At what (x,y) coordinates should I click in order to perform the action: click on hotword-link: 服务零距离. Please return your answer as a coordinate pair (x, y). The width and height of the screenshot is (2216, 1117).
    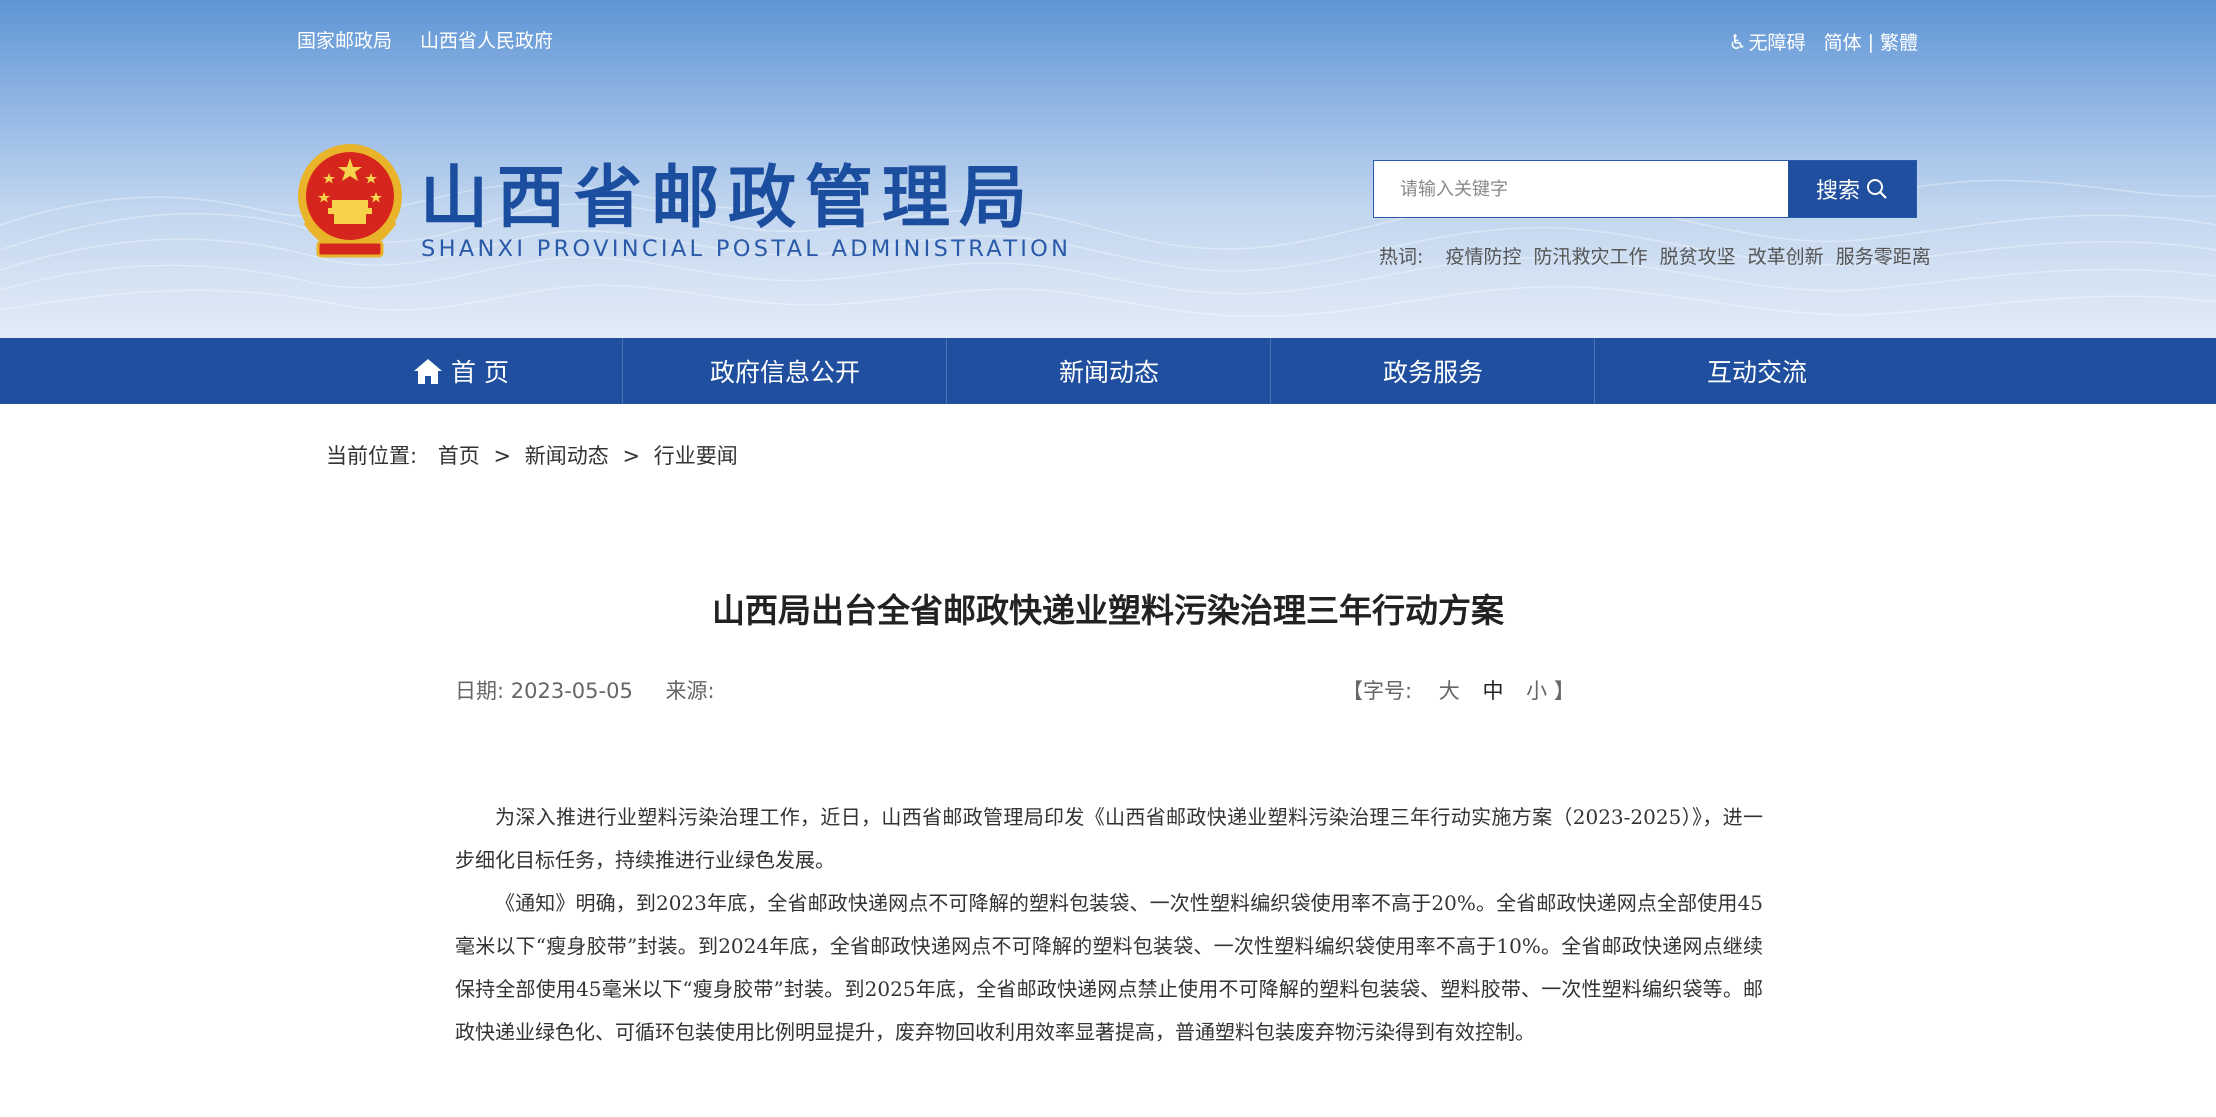
    Looking at the image, I should click on (1883, 257).